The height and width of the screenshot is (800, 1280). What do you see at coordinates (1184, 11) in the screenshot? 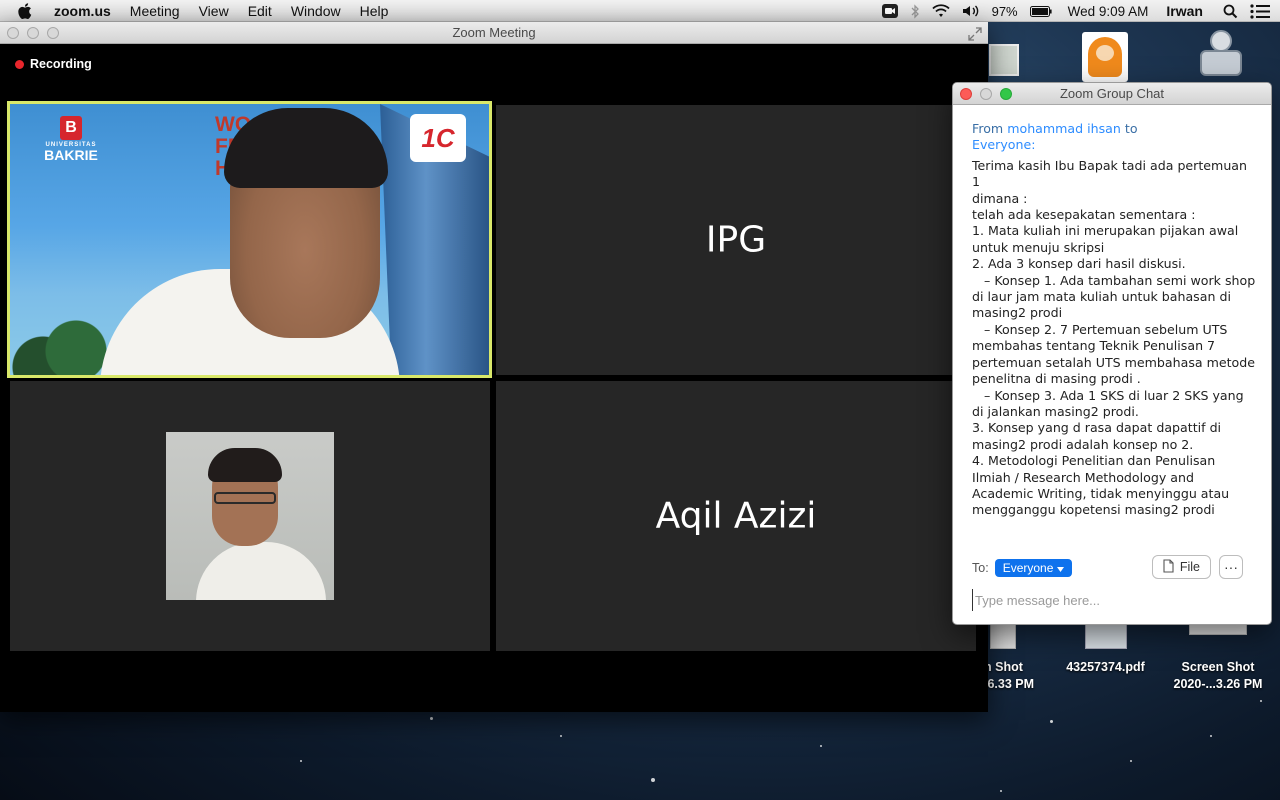
I see `user-name: Irwan` at bounding box center [1184, 11].